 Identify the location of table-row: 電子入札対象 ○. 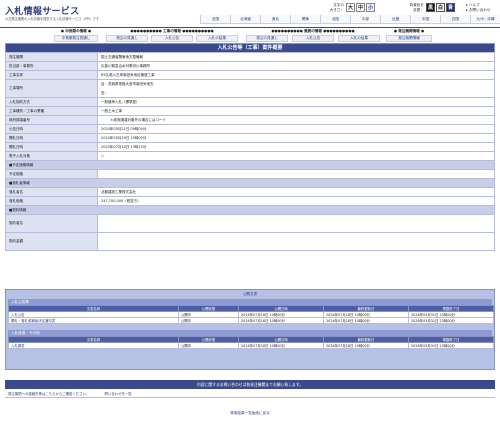
(250, 156).